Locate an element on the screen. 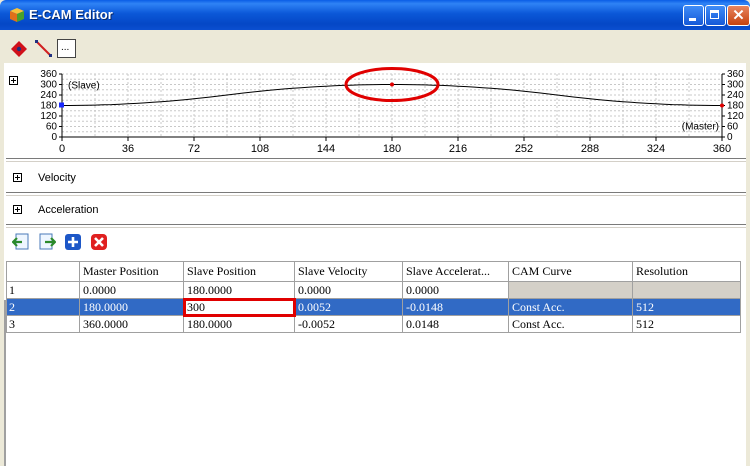  row-header-corner is located at coordinates (43, 271).